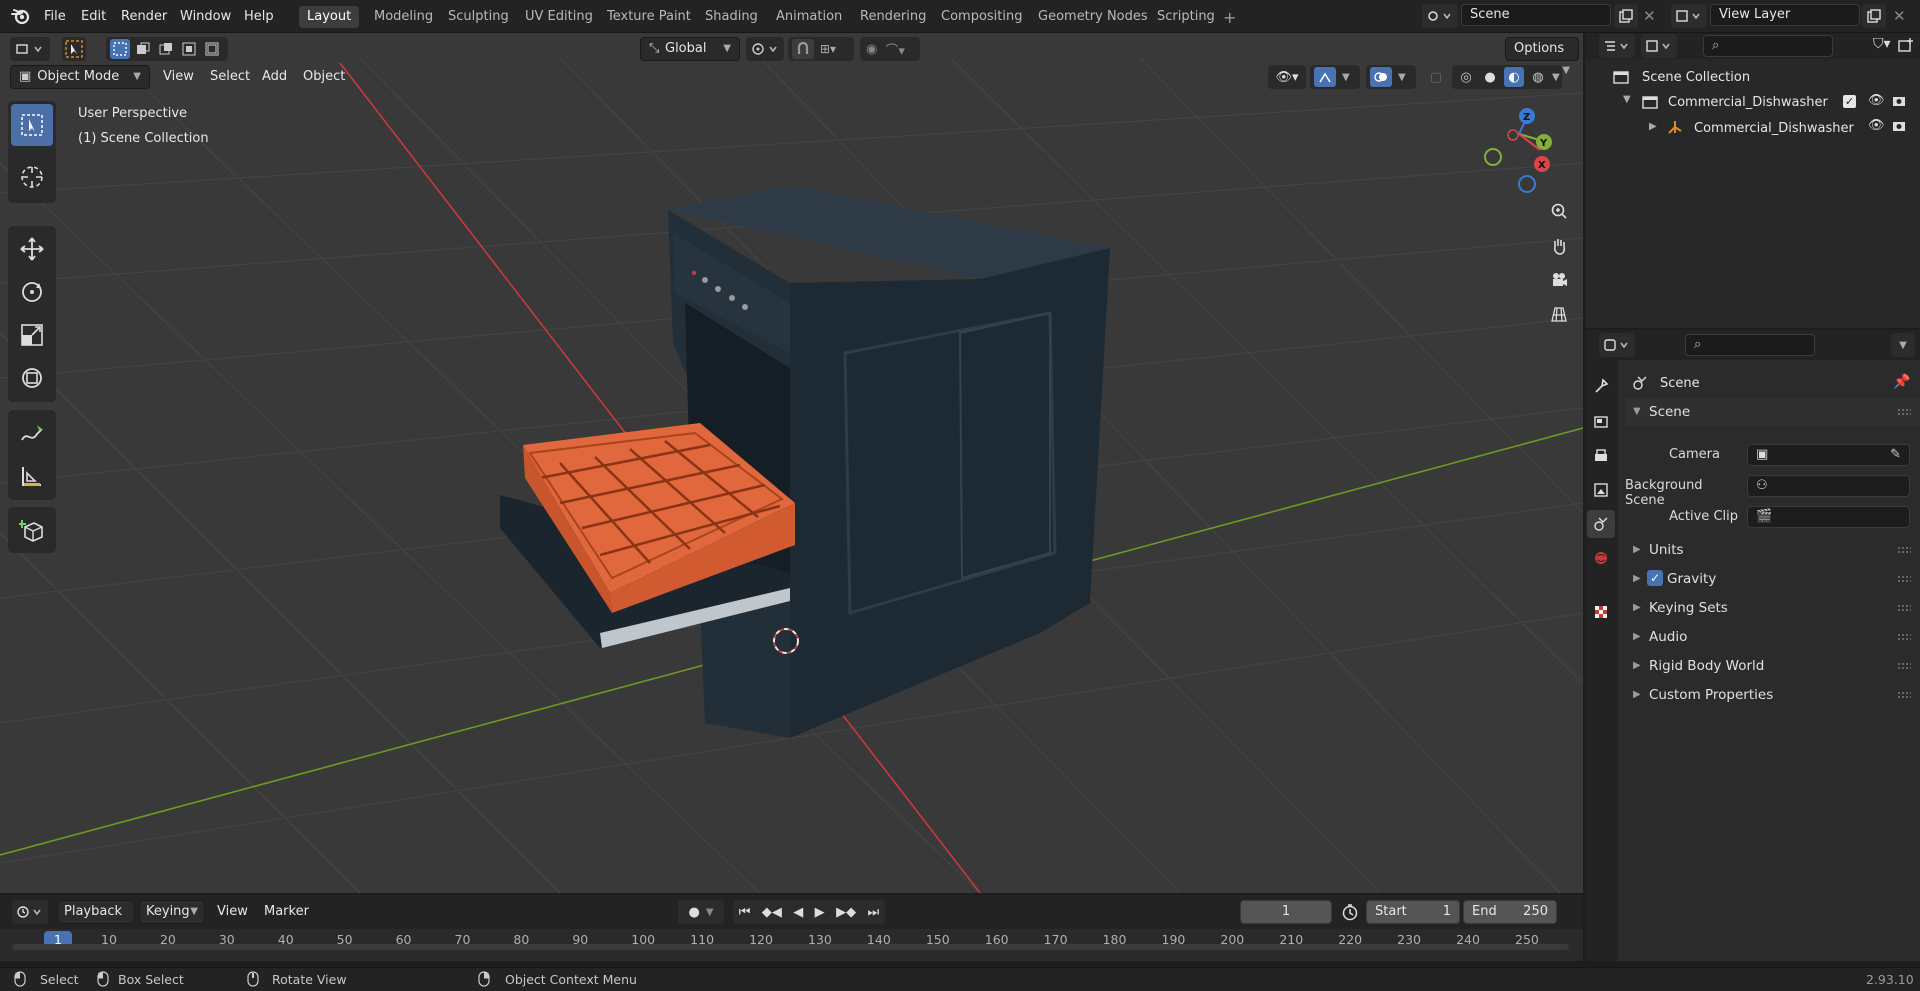  Describe the element at coordinates (74, 49) in the screenshot. I see `select-tool-mode-icon` at that location.